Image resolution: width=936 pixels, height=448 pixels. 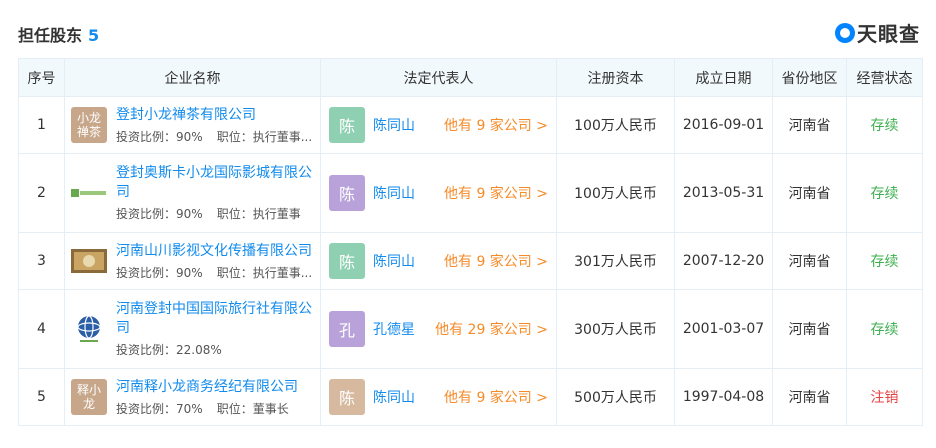 I want to click on registered-capital: 500万人民币, so click(x=615, y=397).